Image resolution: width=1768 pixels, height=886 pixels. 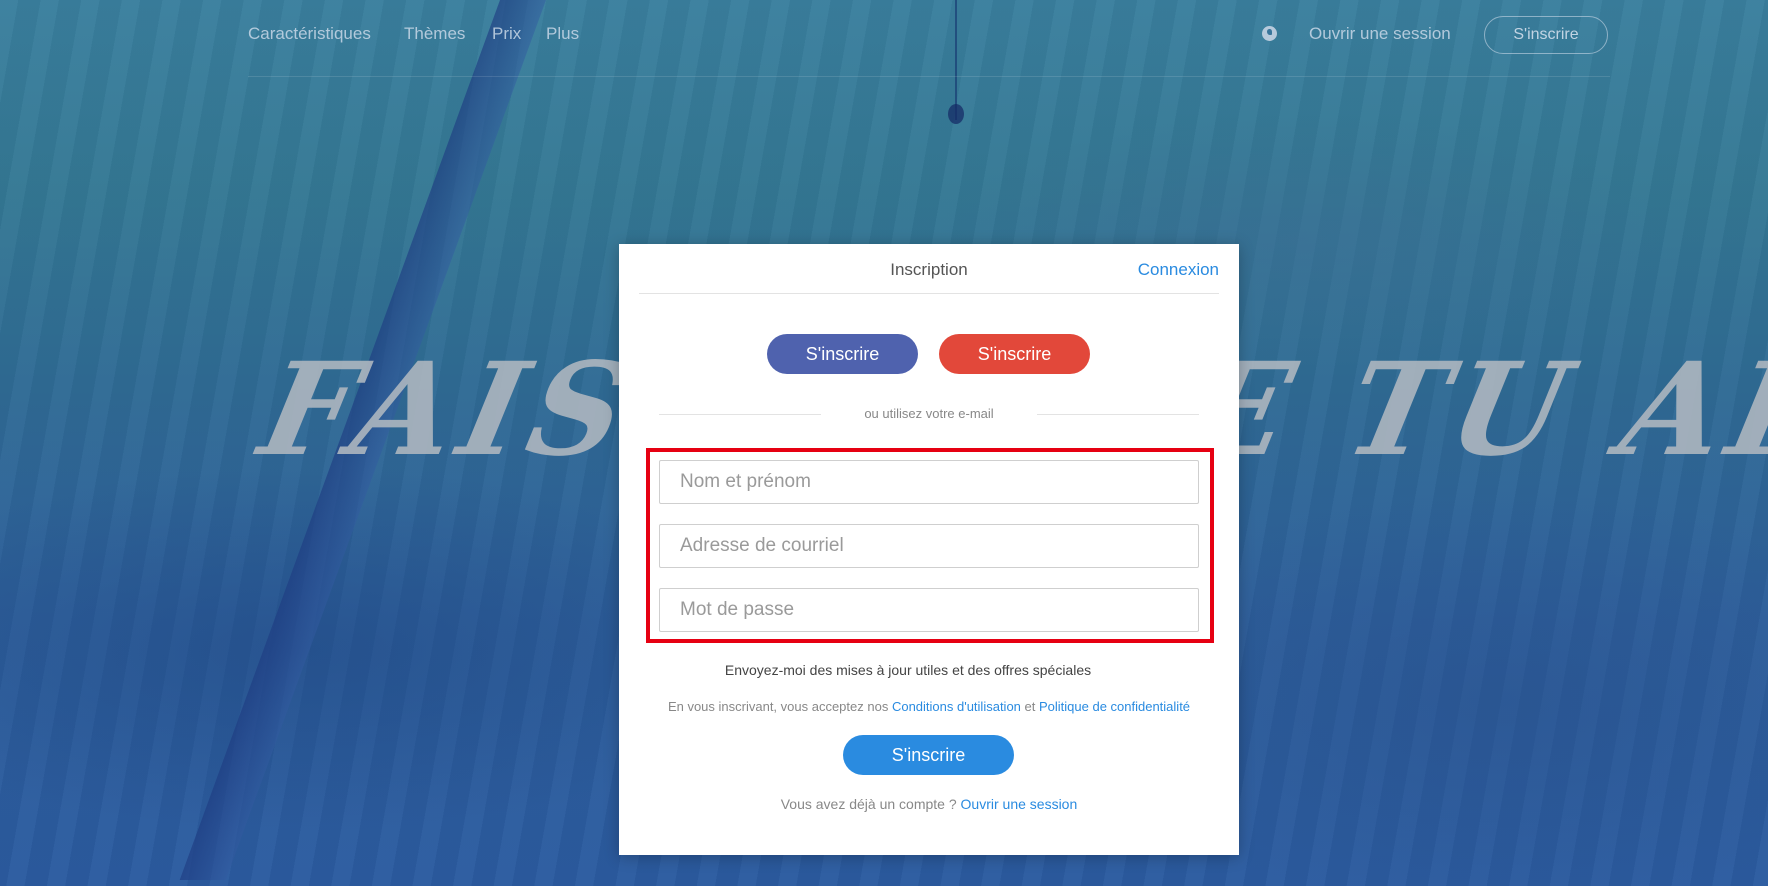 What do you see at coordinates (1178, 270) in the screenshot?
I see `tab-login: Connexion` at bounding box center [1178, 270].